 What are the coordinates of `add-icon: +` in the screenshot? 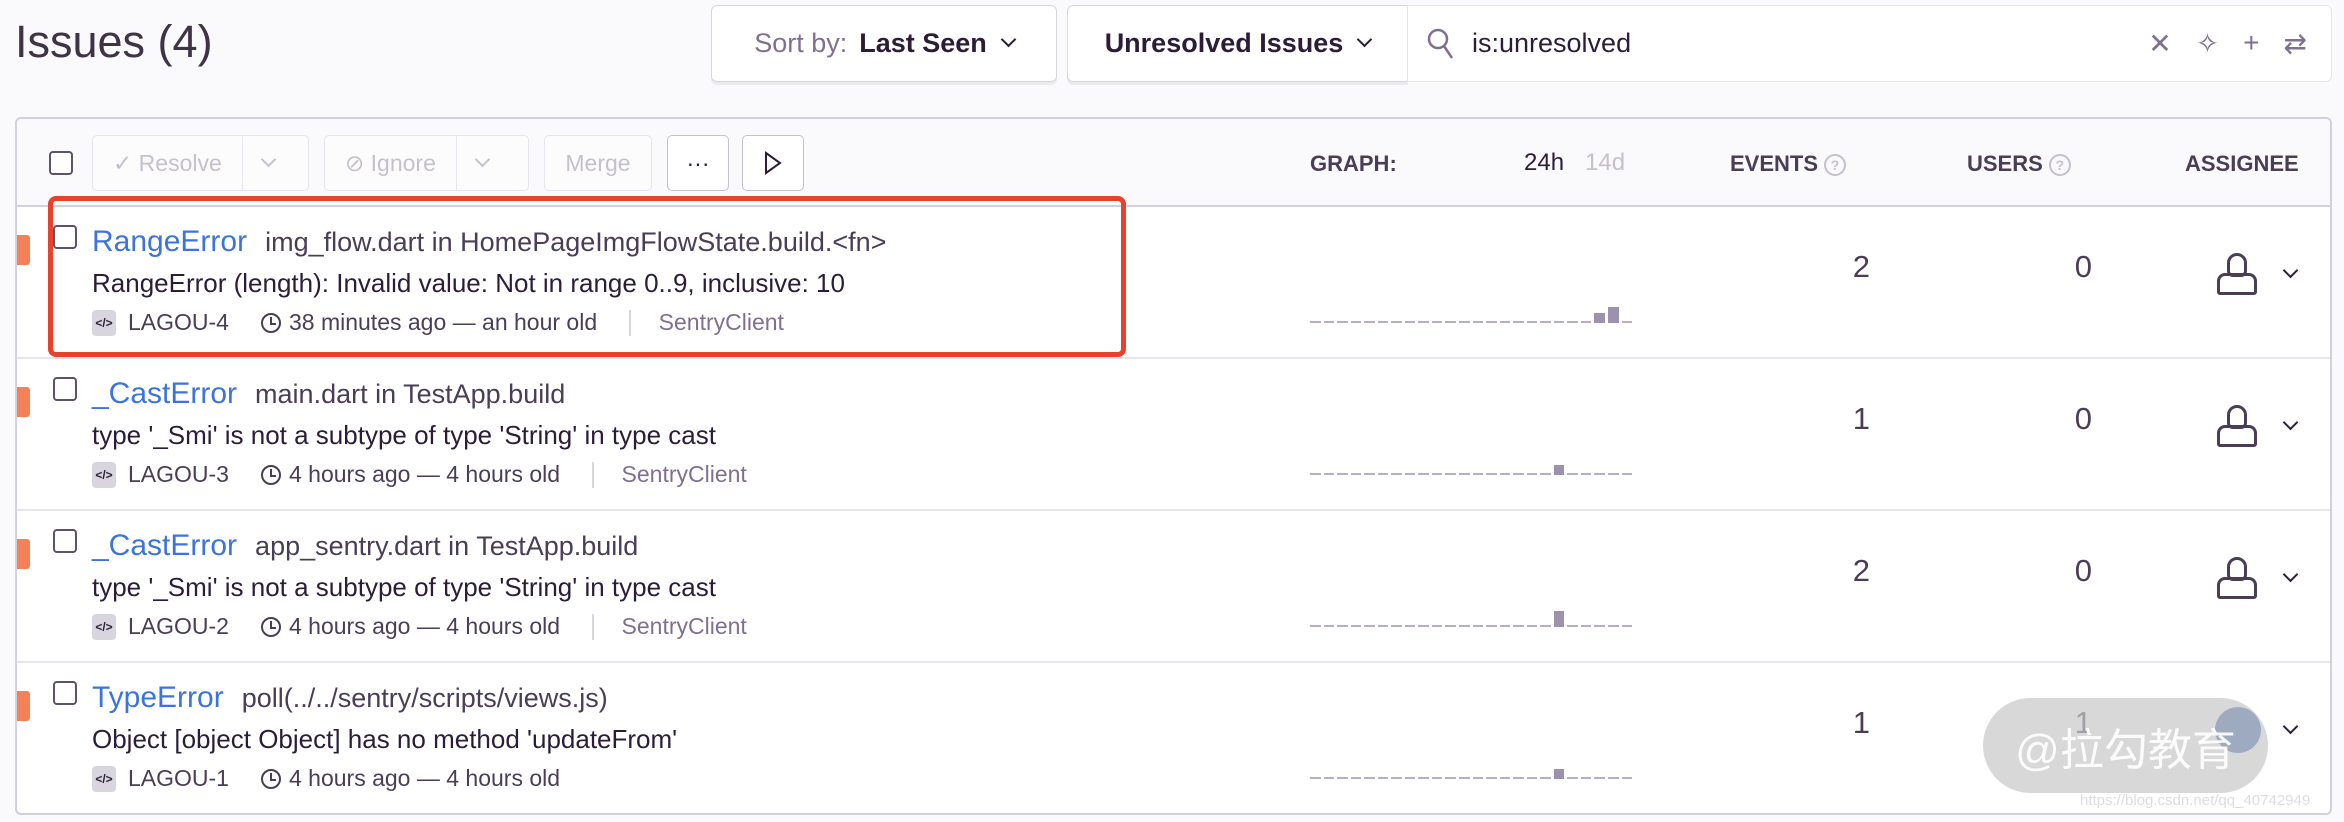 It's located at (2251, 43).